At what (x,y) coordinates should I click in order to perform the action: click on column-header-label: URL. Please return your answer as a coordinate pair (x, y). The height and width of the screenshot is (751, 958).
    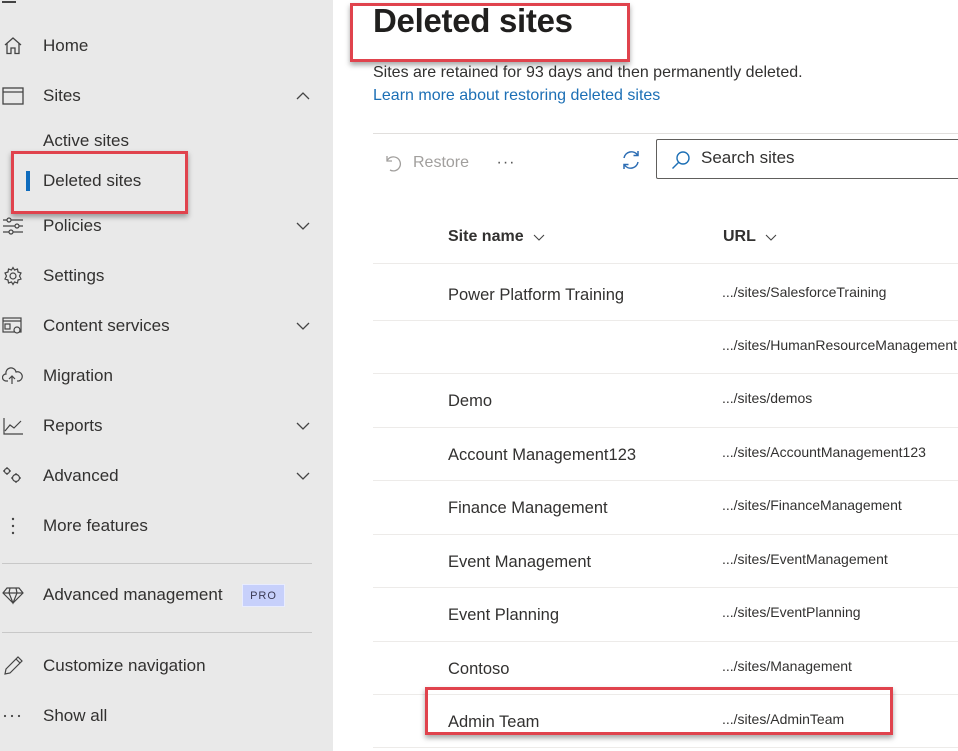
    Looking at the image, I should click on (739, 236).